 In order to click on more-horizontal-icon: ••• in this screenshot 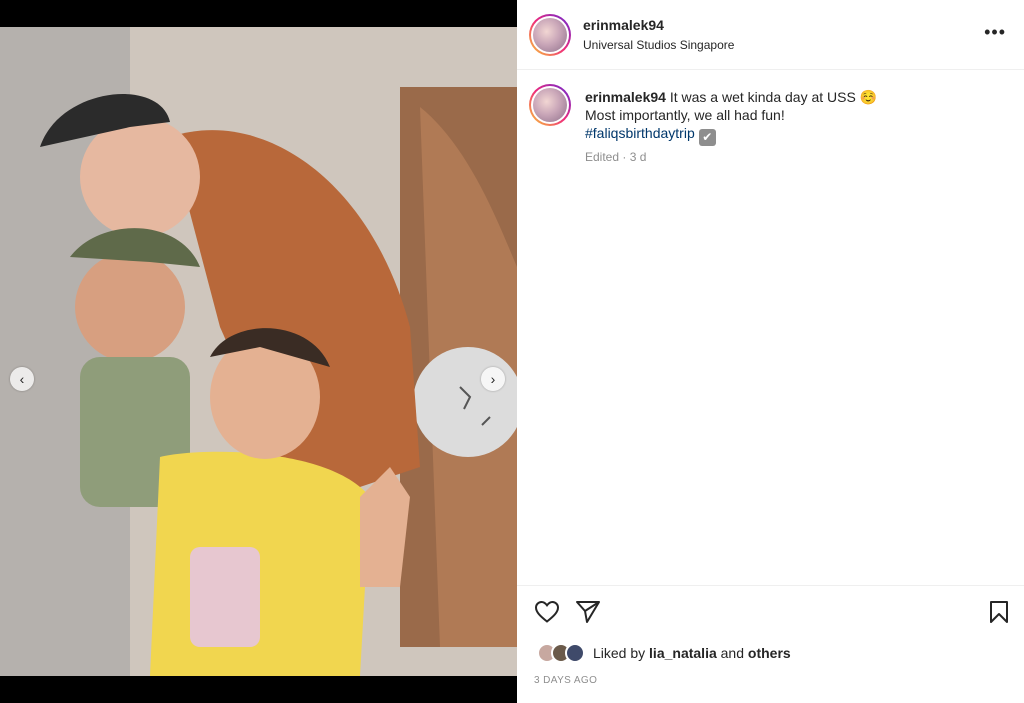, I will do `click(995, 32)`.